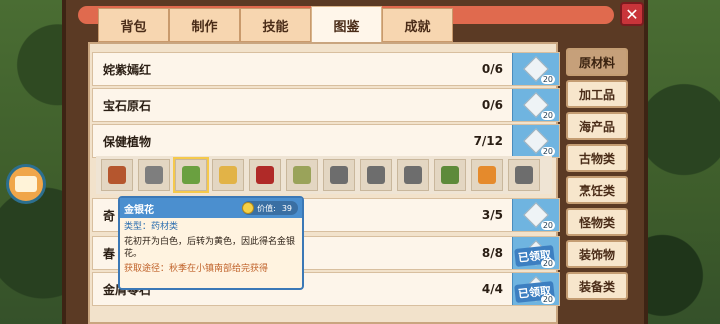 The width and height of the screenshot is (720, 324). What do you see at coordinates (326, 69) in the screenshot?
I see `collection-row: 姹紫嫣红 0/6 20` at bounding box center [326, 69].